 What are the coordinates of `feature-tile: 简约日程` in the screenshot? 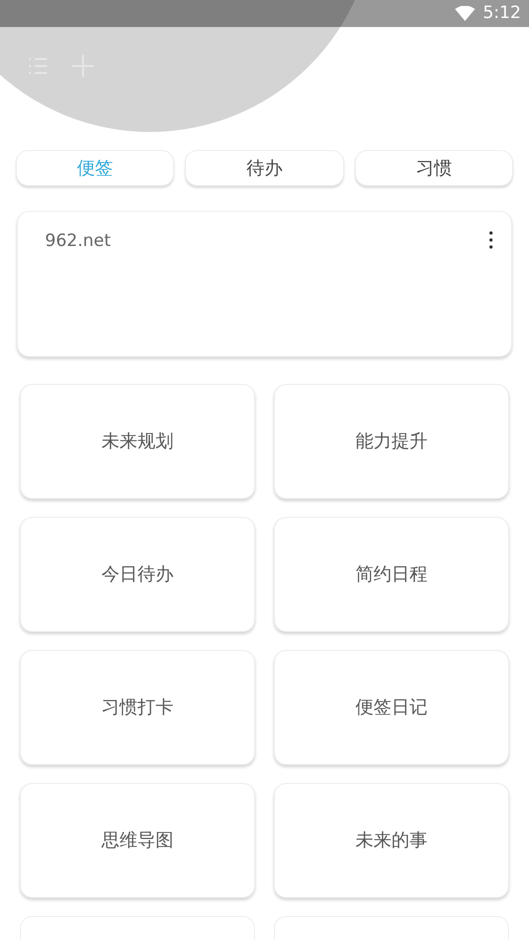 It's located at (391, 574).